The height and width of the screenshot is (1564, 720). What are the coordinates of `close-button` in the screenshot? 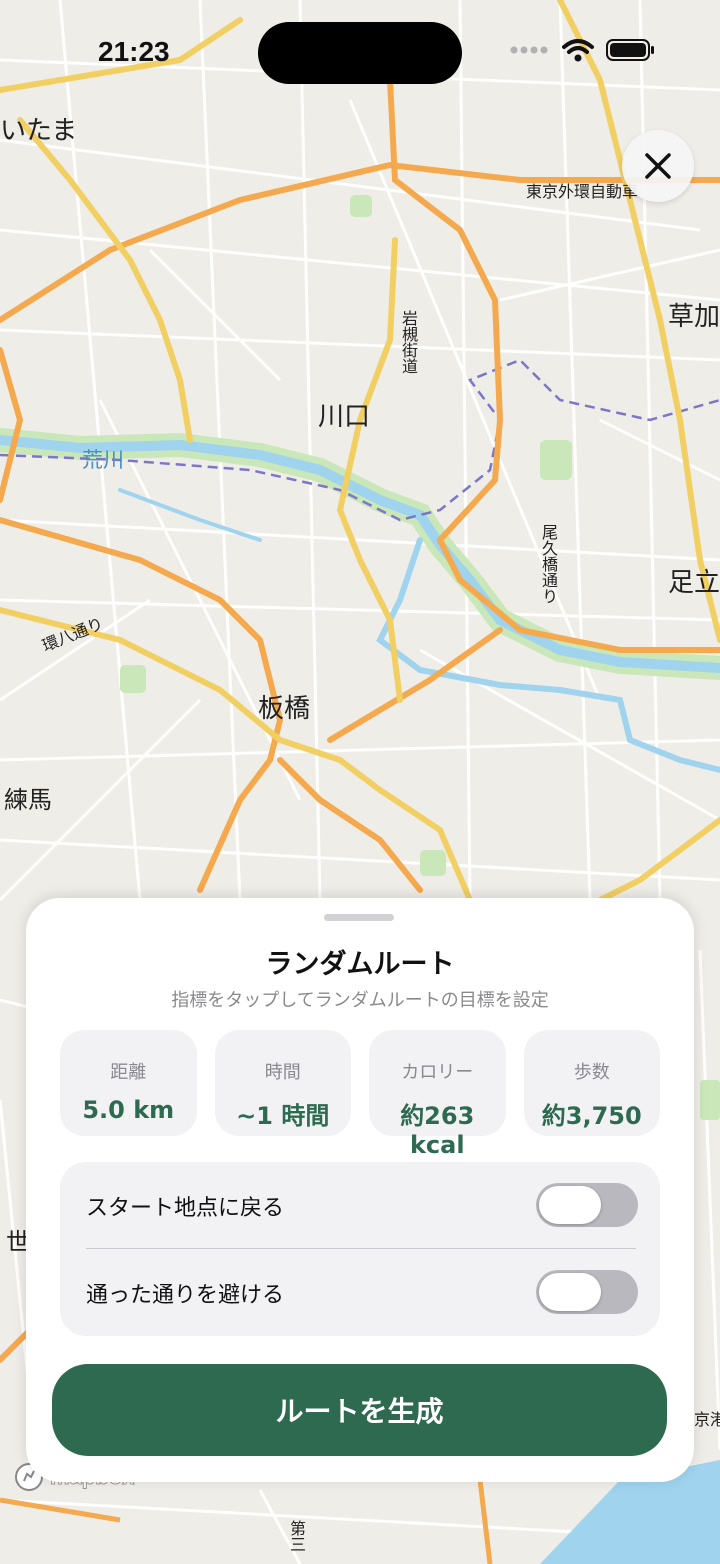 It's located at (658, 166).